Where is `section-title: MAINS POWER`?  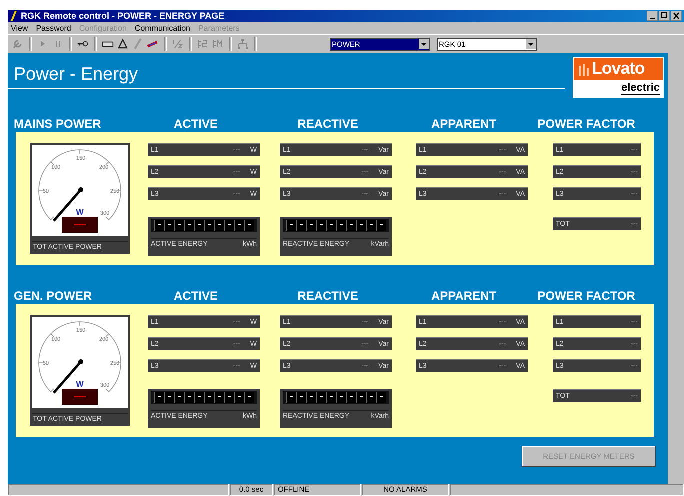
section-title: MAINS POWER is located at coordinates (58, 124).